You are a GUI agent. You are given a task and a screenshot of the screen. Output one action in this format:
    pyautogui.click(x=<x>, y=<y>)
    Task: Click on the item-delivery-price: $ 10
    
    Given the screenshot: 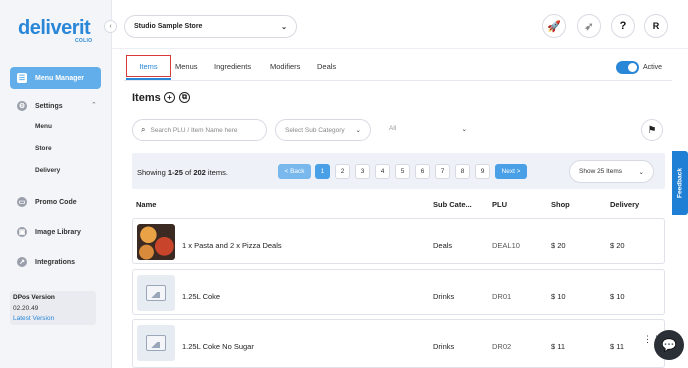 What is the action you would take?
    pyautogui.click(x=617, y=296)
    